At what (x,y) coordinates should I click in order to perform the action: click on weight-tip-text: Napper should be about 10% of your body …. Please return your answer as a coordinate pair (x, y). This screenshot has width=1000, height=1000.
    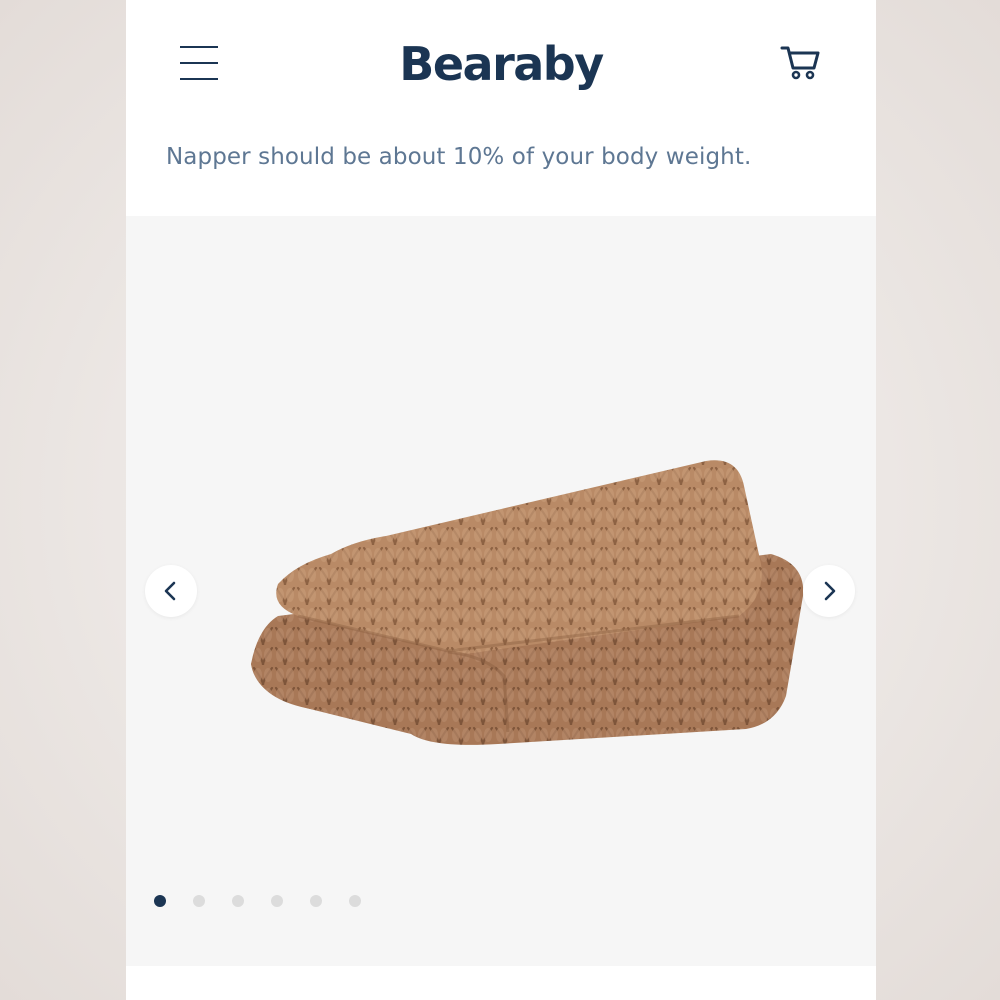
    Looking at the image, I should click on (459, 157).